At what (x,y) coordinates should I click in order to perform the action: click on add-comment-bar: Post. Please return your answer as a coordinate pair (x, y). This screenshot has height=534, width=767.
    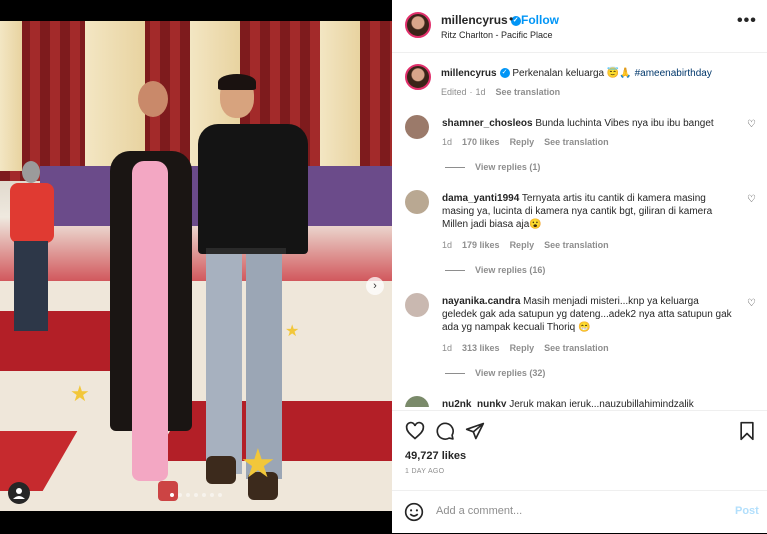
    Looking at the image, I should click on (579, 512).